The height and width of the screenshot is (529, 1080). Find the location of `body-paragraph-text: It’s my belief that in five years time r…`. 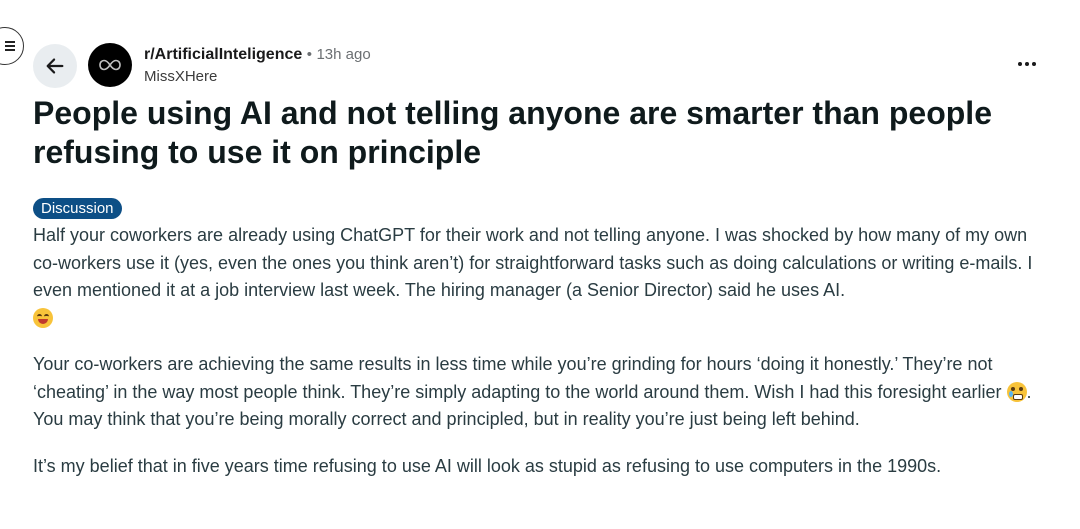

body-paragraph-text: It’s my belief that in five years time r… is located at coordinates (487, 465).